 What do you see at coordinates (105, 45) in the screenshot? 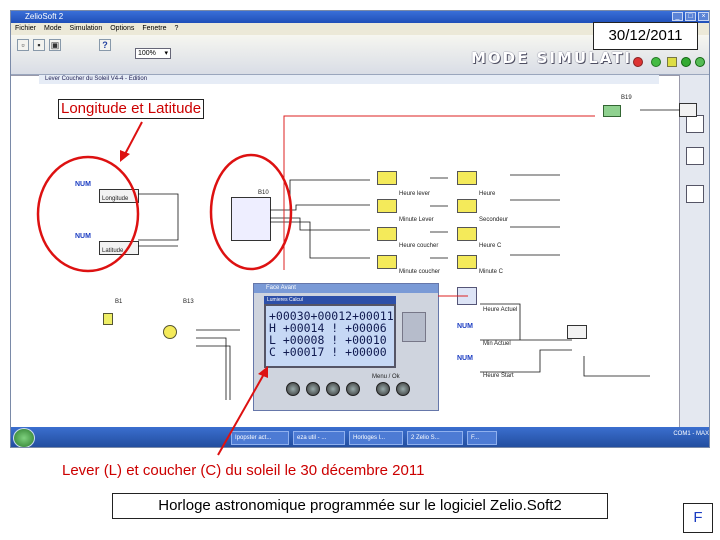
I see `help-icon: ?` at bounding box center [105, 45].